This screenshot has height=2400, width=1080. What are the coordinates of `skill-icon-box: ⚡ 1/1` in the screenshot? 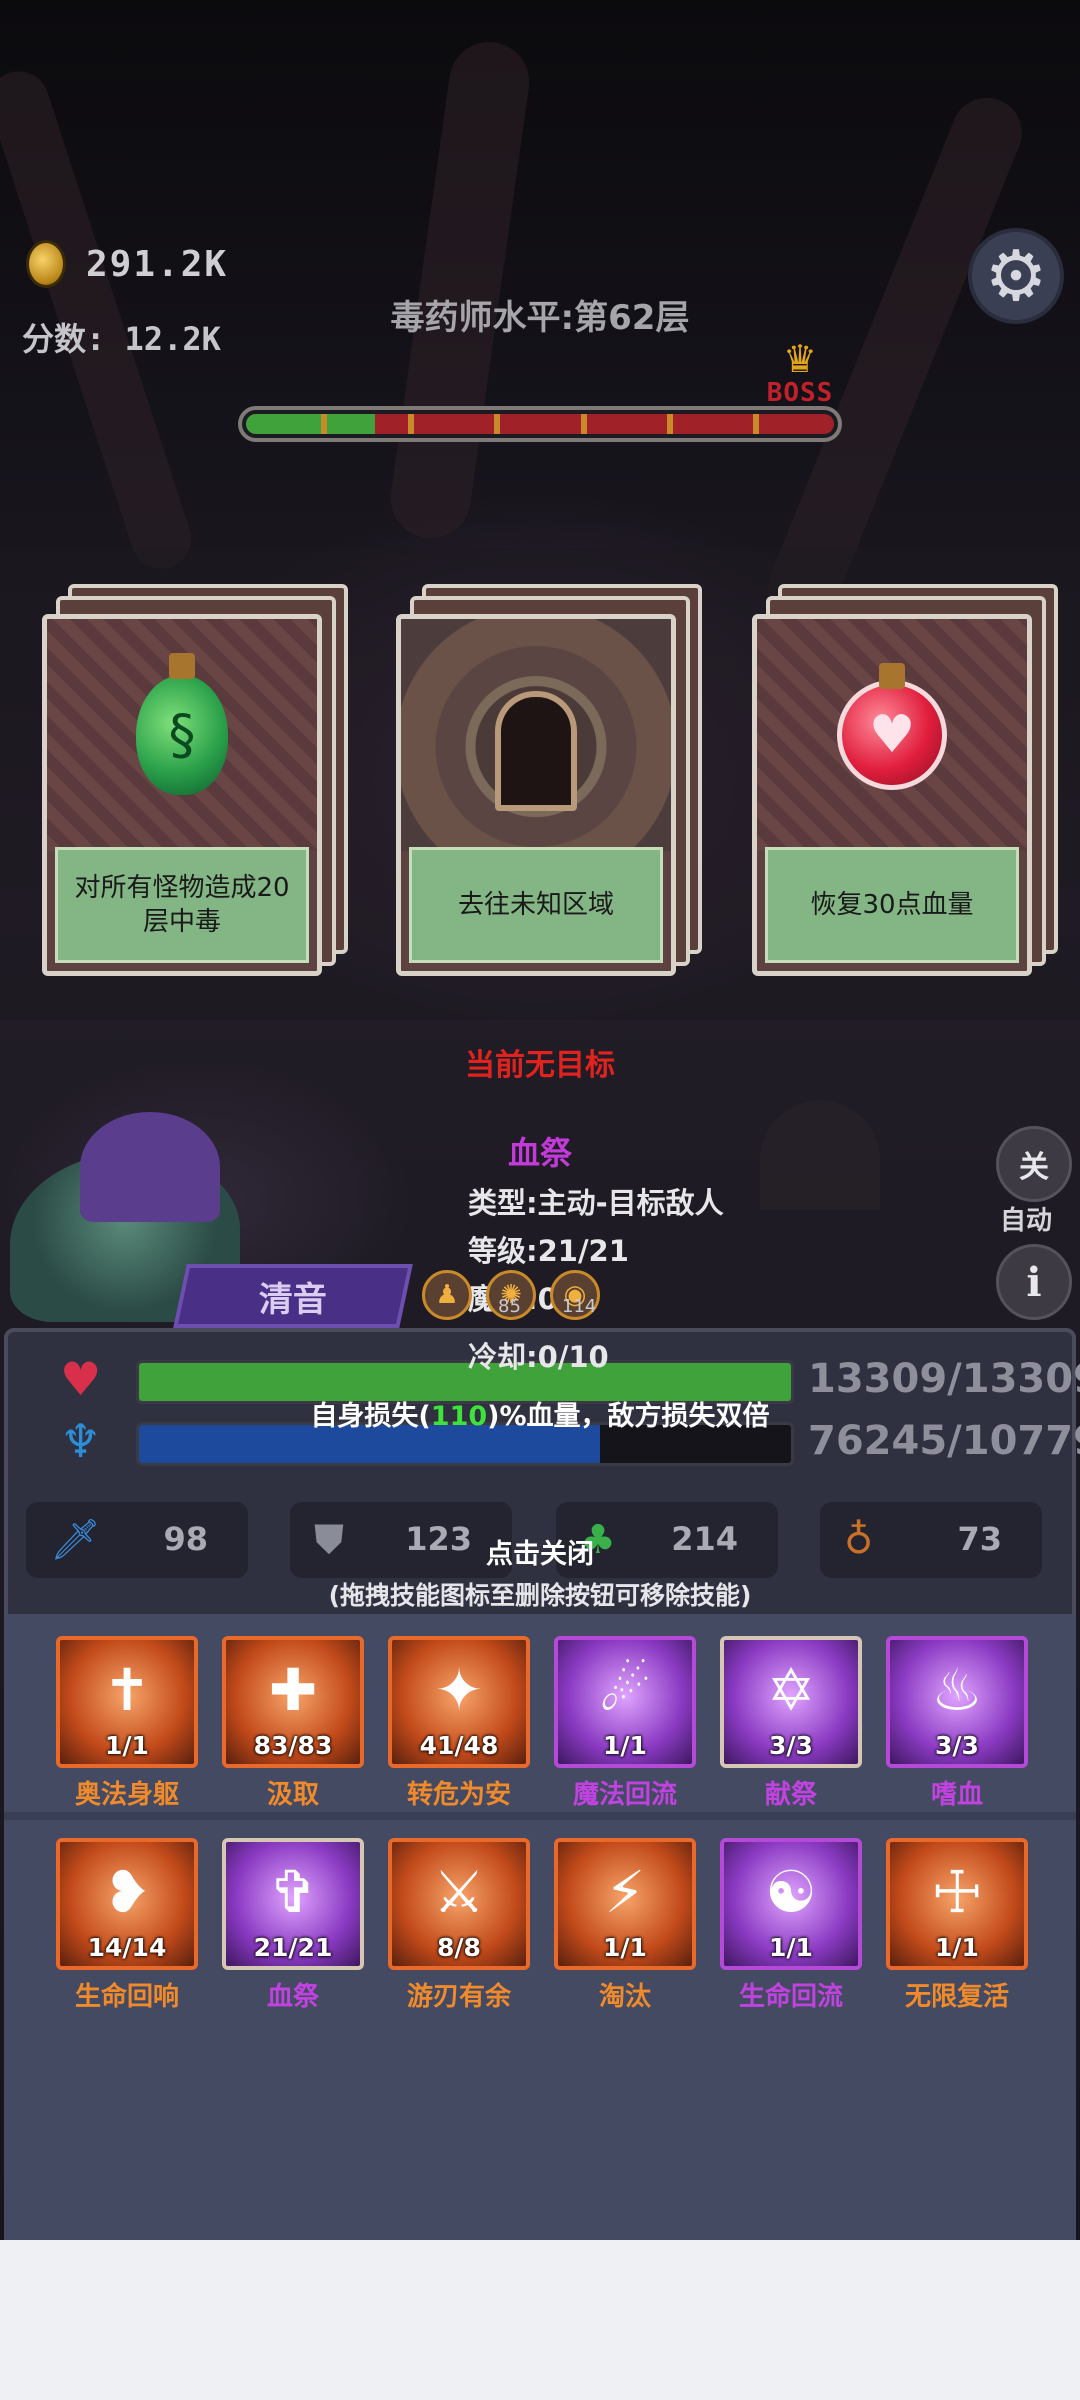 It's located at (625, 1904).